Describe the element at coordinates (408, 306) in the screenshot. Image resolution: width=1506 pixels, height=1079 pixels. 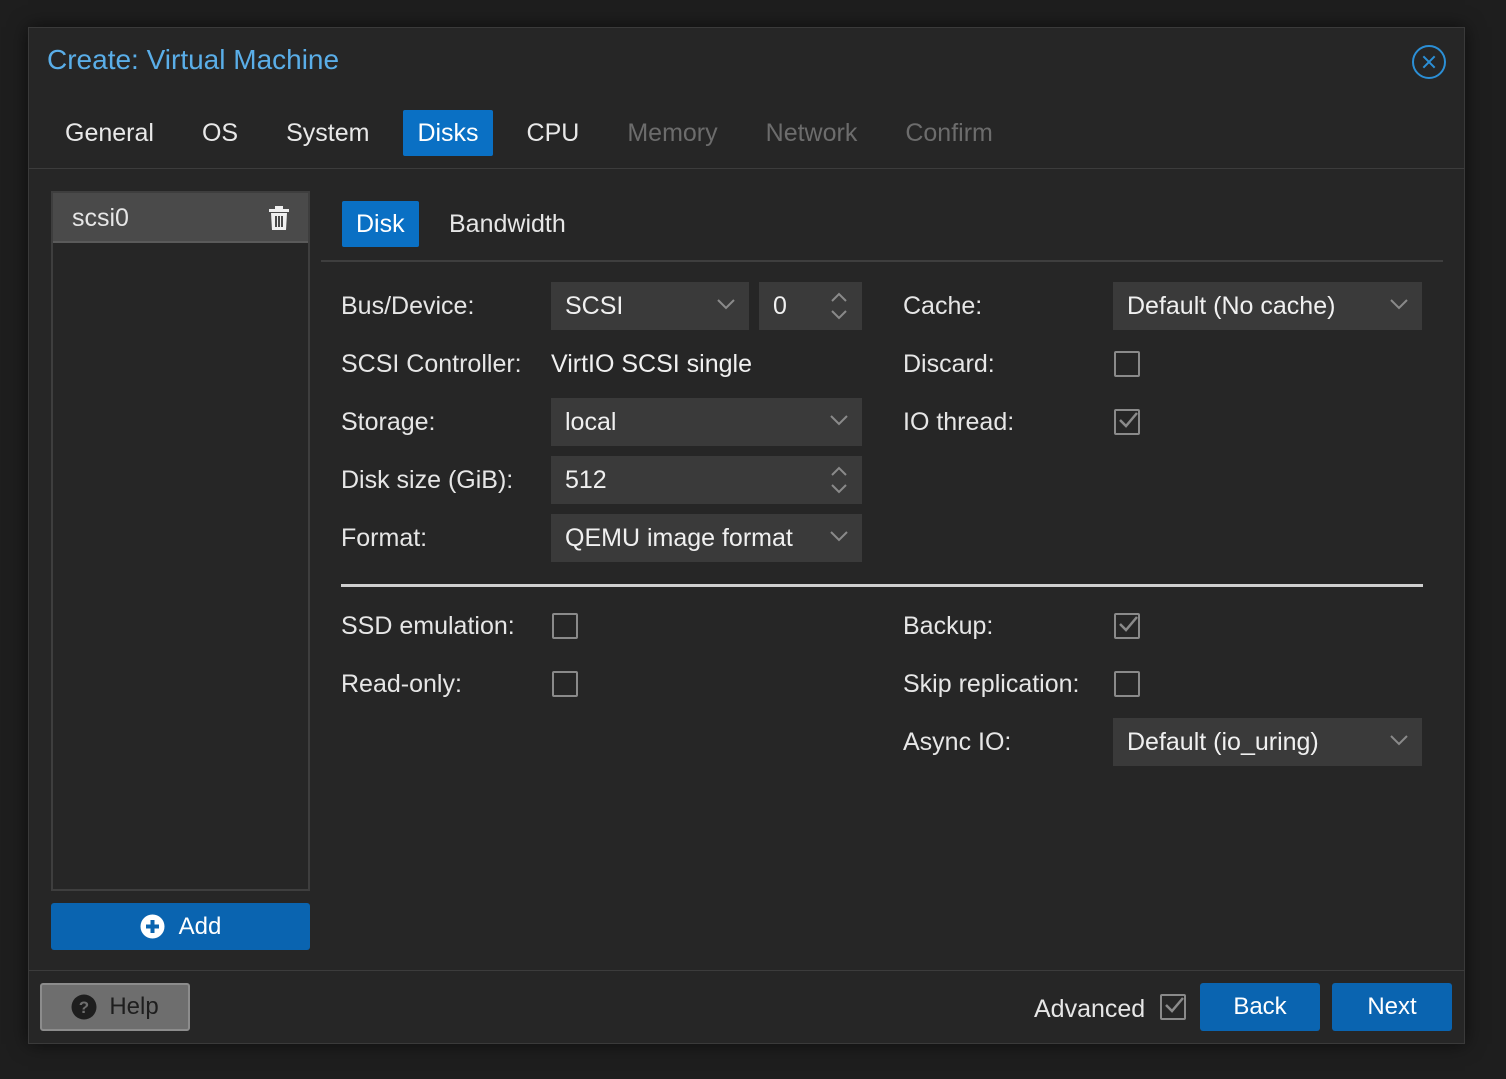
I see `bus-device-label: Bus/Device:` at that location.